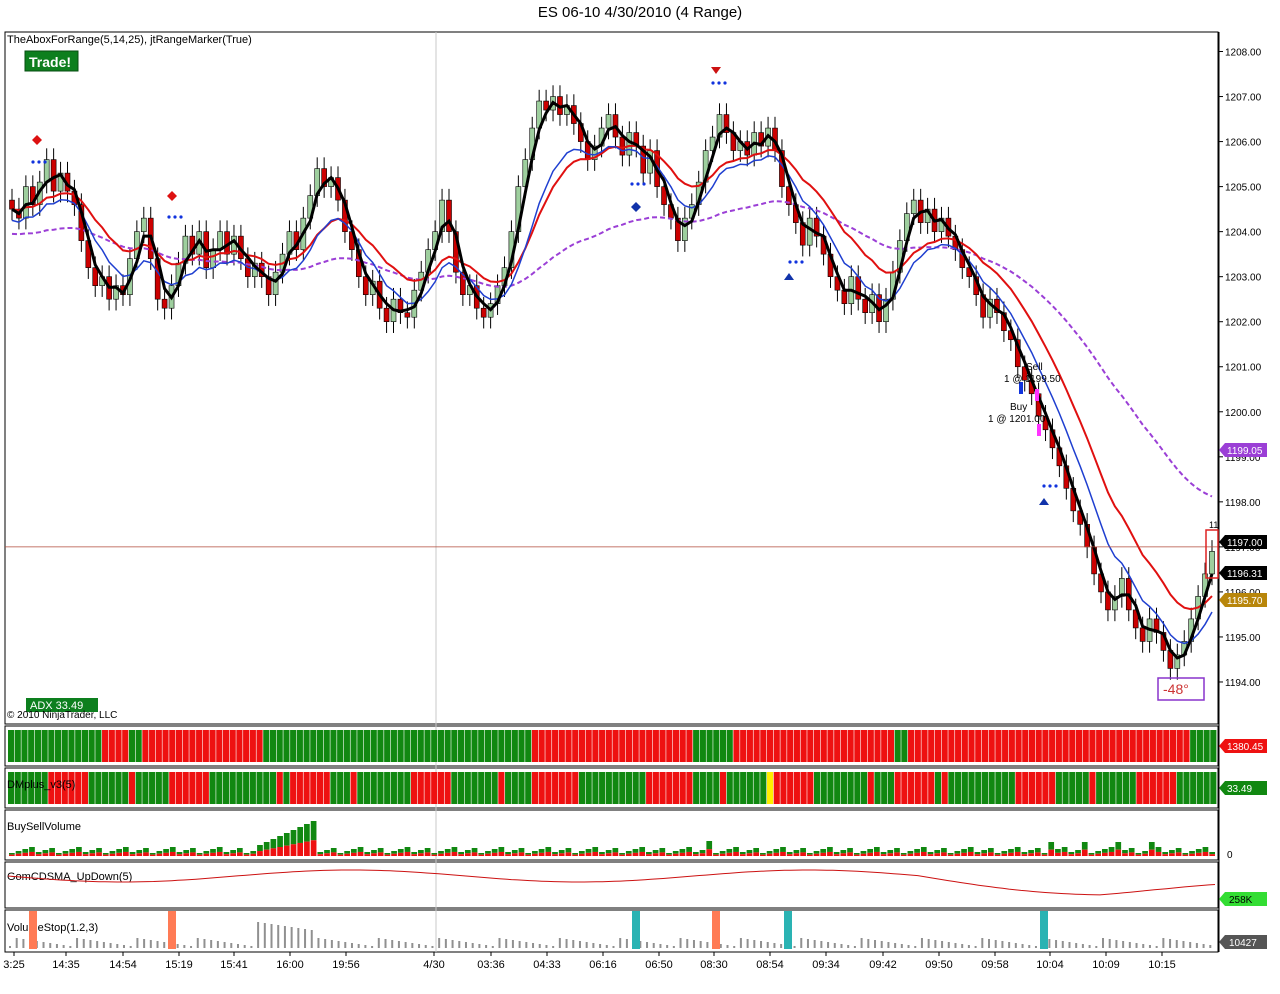 The width and height of the screenshot is (1280, 994). What do you see at coordinates (1243, 638) in the screenshot?
I see `y-tick-label: 1195.00` at bounding box center [1243, 638].